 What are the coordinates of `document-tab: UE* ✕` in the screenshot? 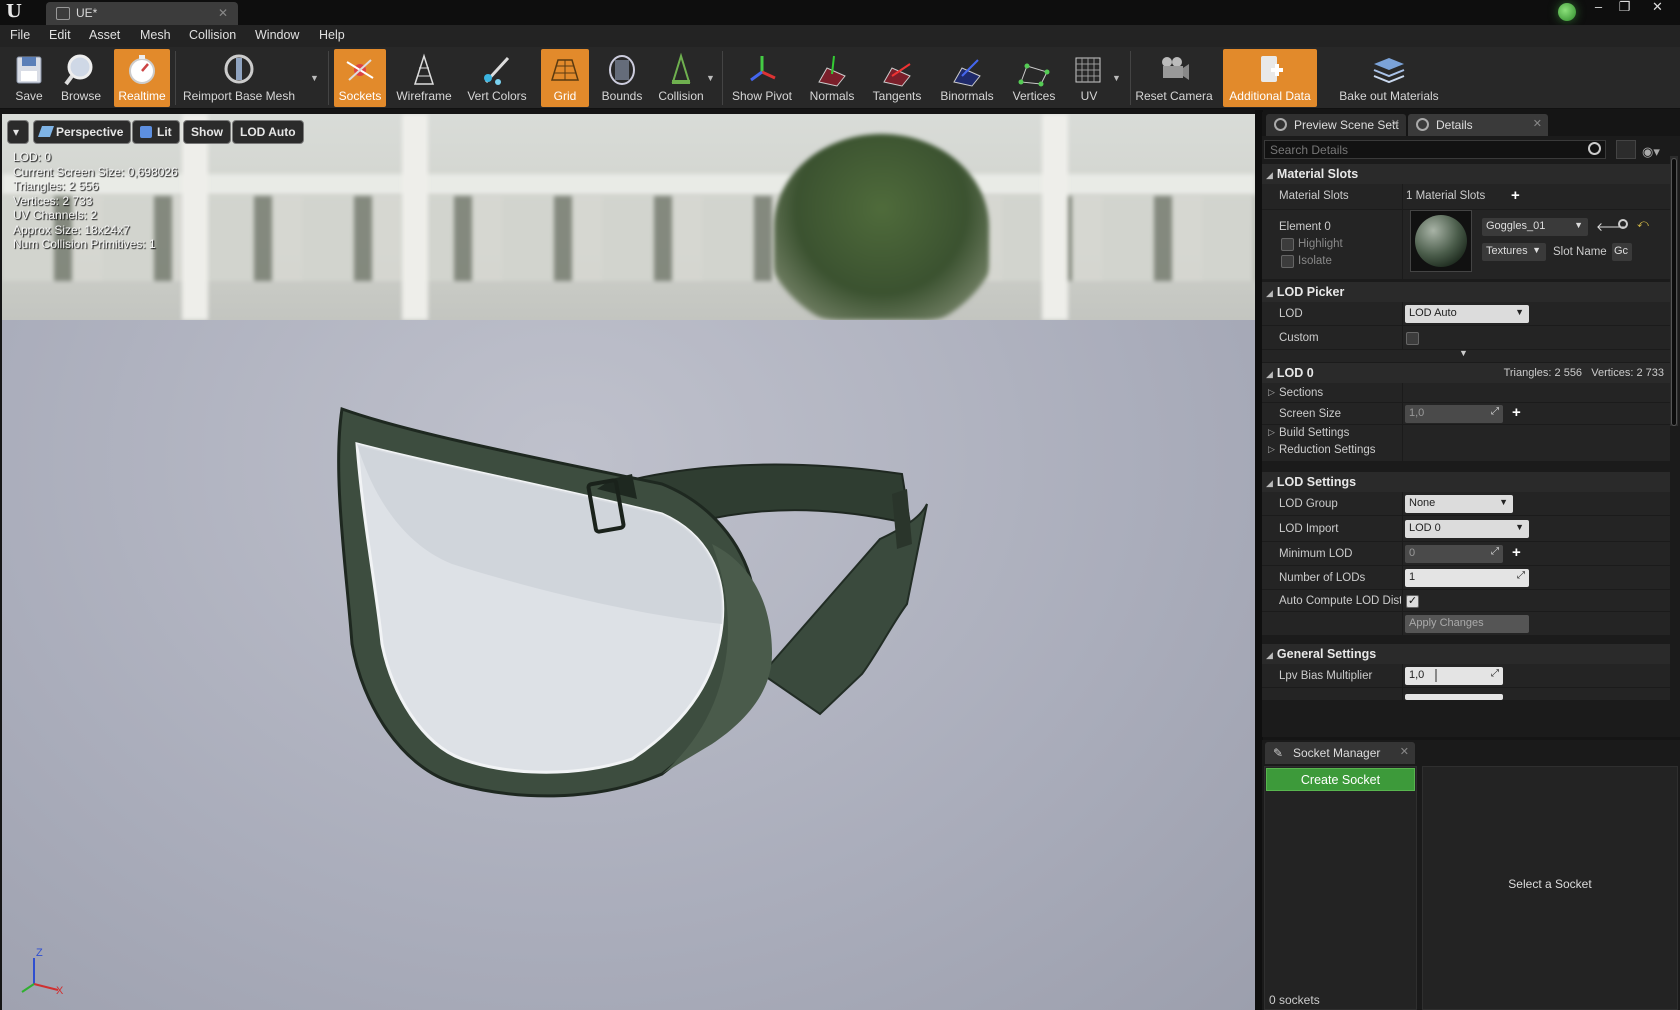 It's located at (142, 13).